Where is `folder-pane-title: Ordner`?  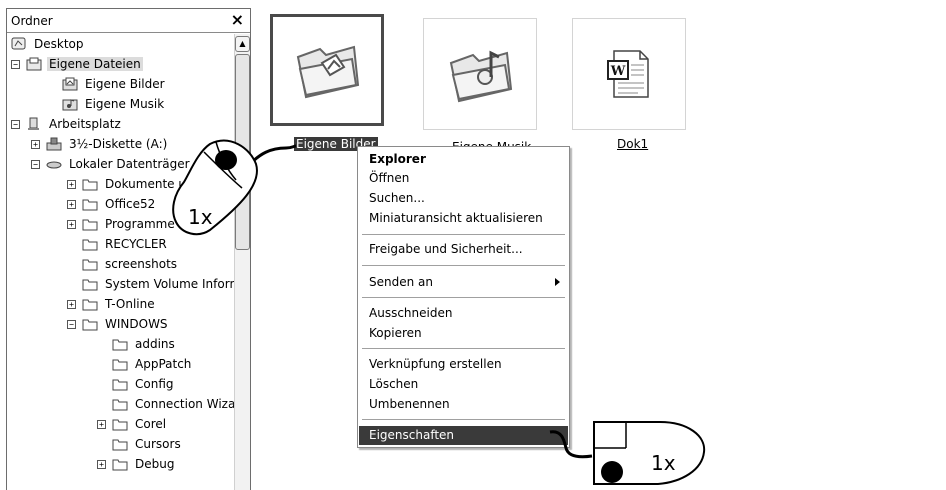 folder-pane-title: Ordner is located at coordinates (32, 21).